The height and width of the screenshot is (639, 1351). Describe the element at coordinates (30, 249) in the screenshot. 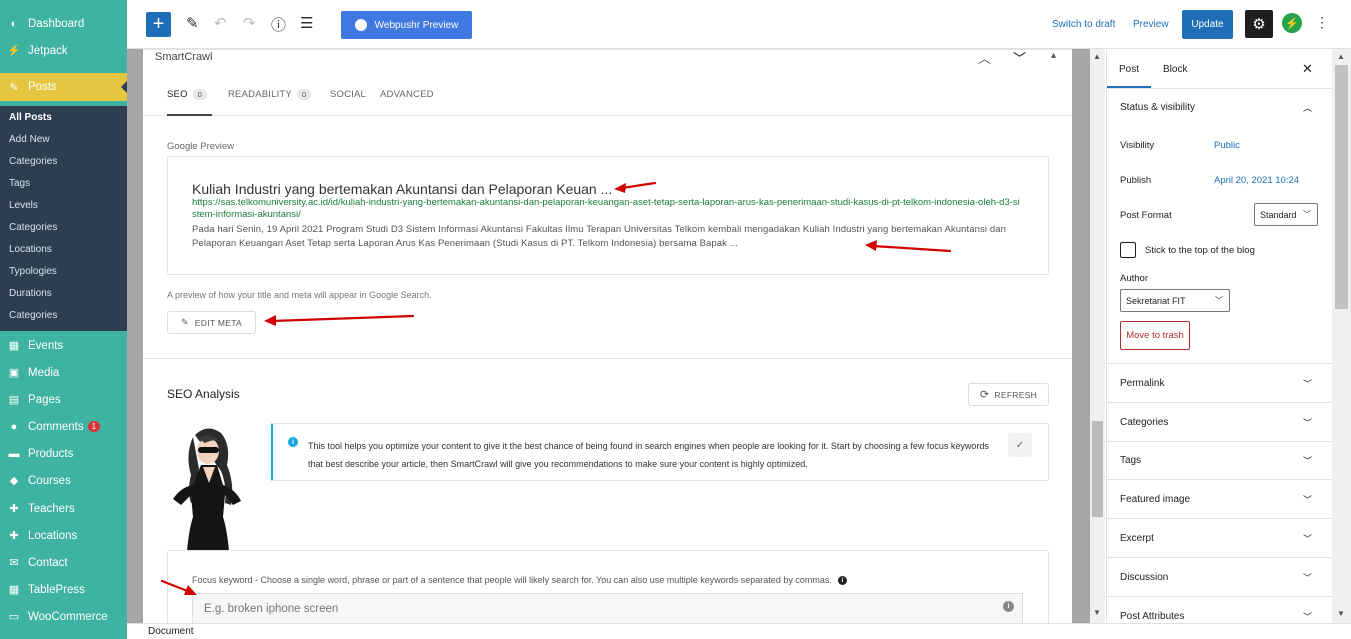

I see `submenu-locations: Locations` at that location.